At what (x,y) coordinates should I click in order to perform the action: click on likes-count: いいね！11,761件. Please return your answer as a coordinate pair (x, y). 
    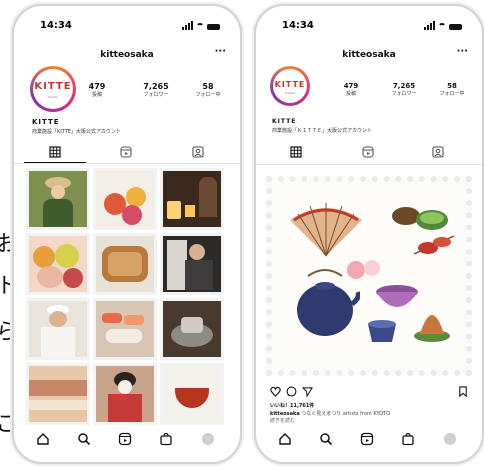
    Looking at the image, I should click on (292, 406).